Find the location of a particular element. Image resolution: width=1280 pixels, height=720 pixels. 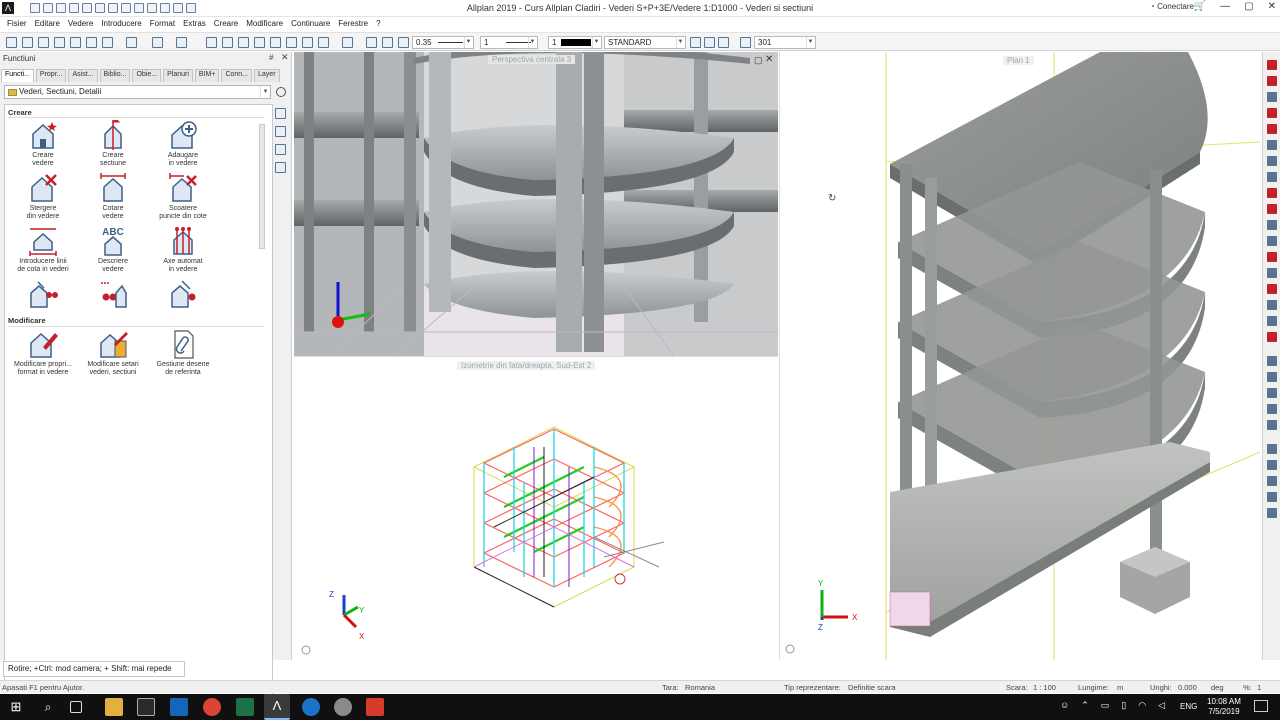

status-scale: 1 : 100 is located at coordinates (1044, 687).